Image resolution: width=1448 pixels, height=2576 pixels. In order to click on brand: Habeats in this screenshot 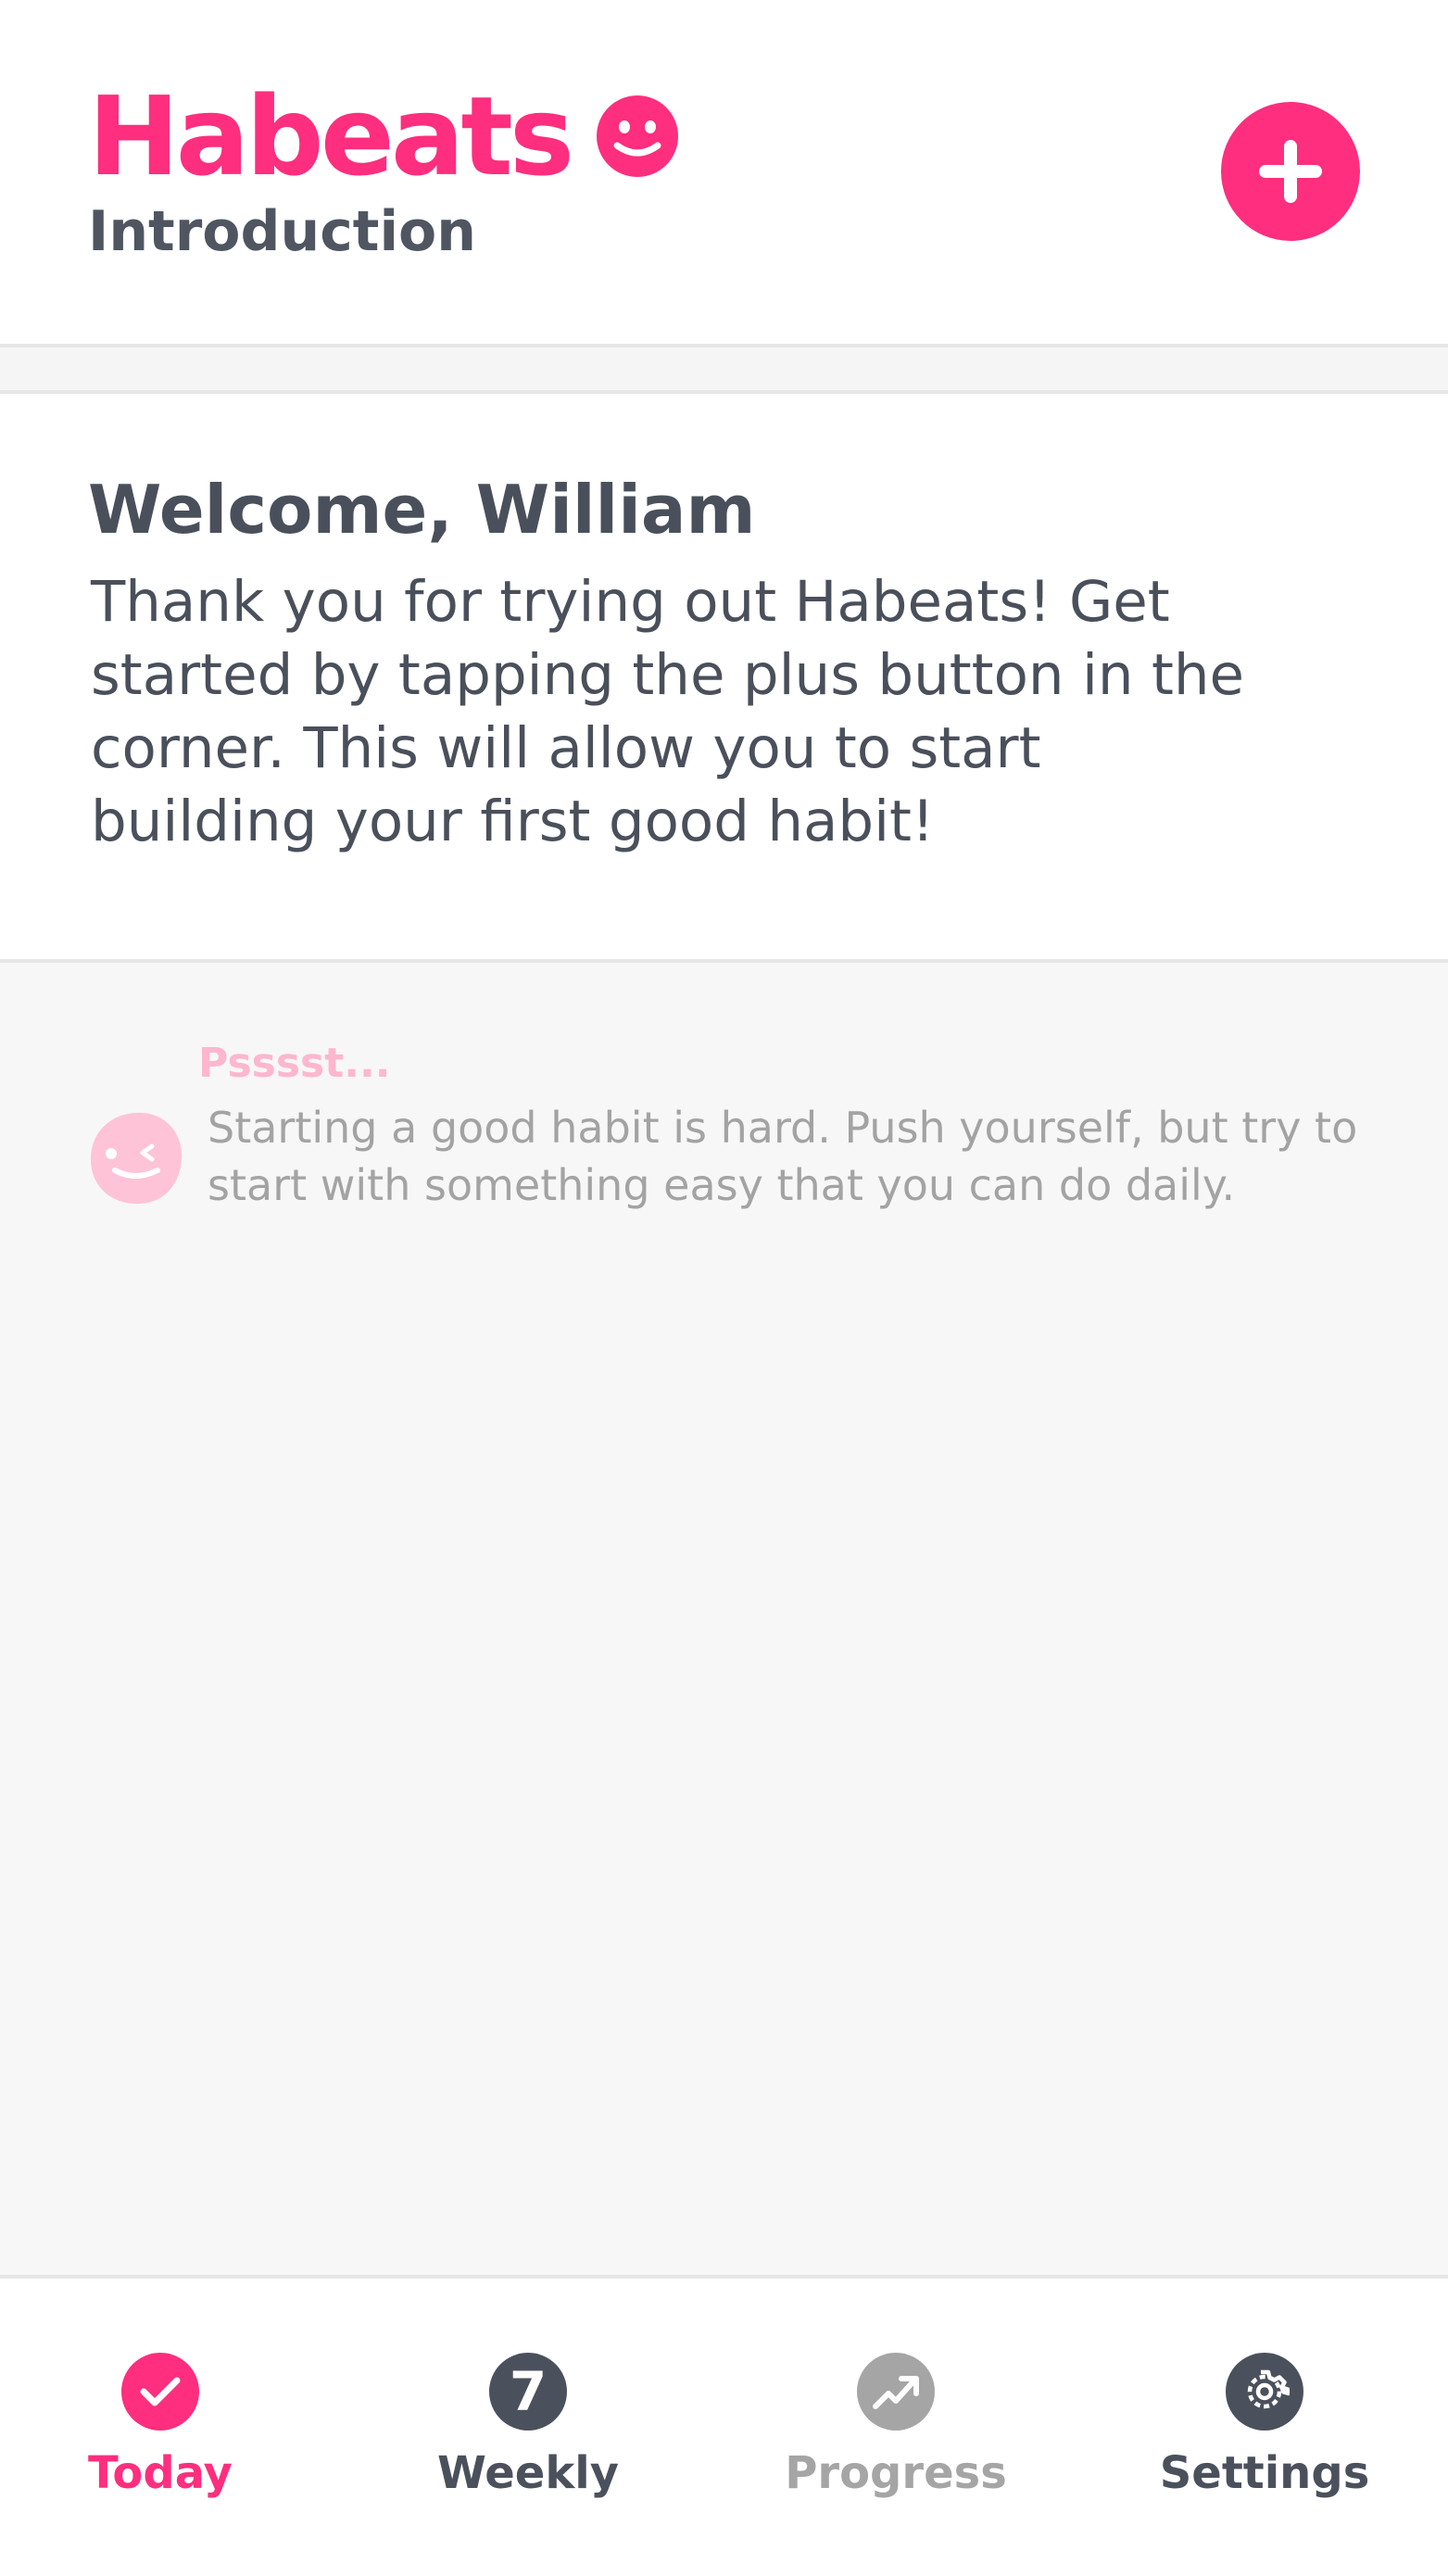, I will do `click(384, 136)`.